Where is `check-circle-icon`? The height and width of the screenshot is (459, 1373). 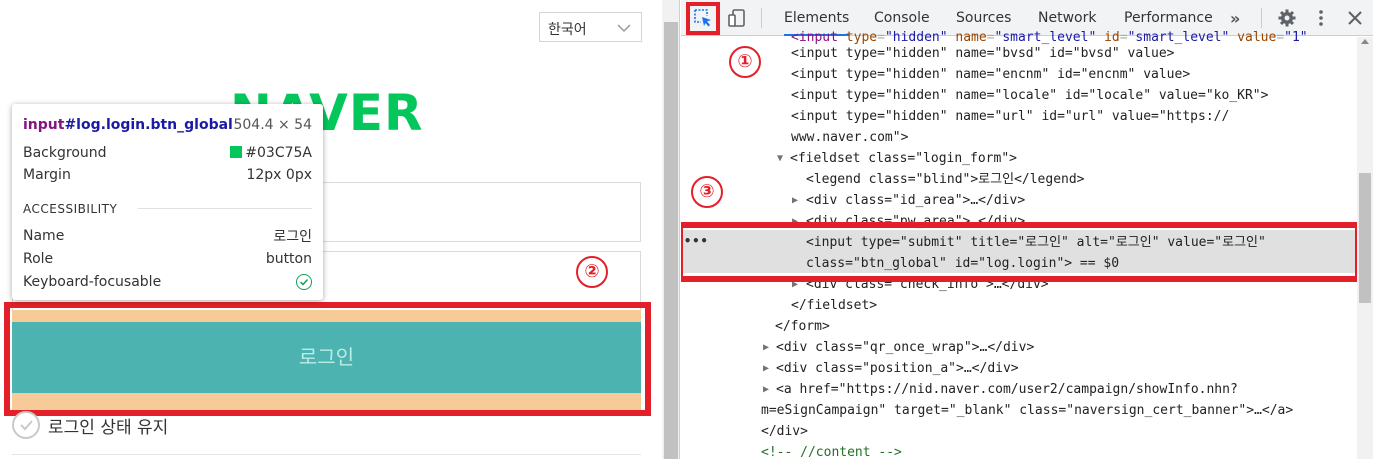 check-circle-icon is located at coordinates (304, 282).